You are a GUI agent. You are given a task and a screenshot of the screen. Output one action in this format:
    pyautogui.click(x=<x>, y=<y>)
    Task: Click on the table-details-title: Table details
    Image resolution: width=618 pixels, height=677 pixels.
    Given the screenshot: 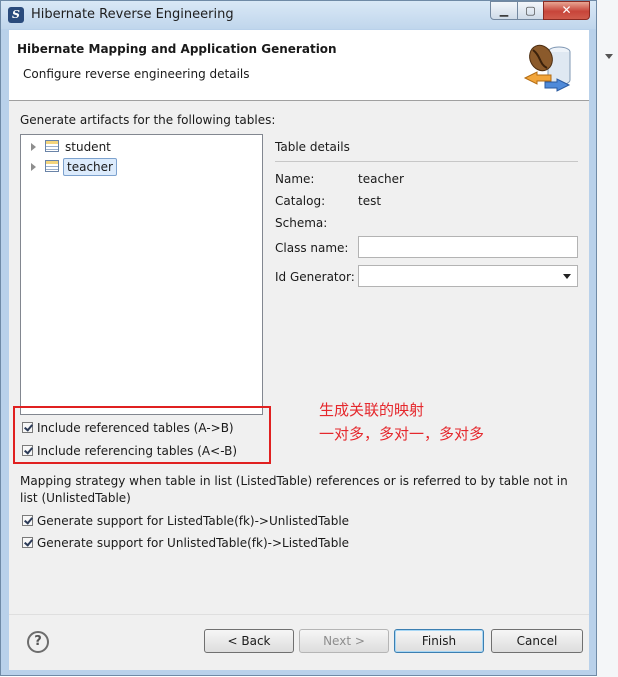 What is the action you would take?
    pyautogui.click(x=312, y=147)
    